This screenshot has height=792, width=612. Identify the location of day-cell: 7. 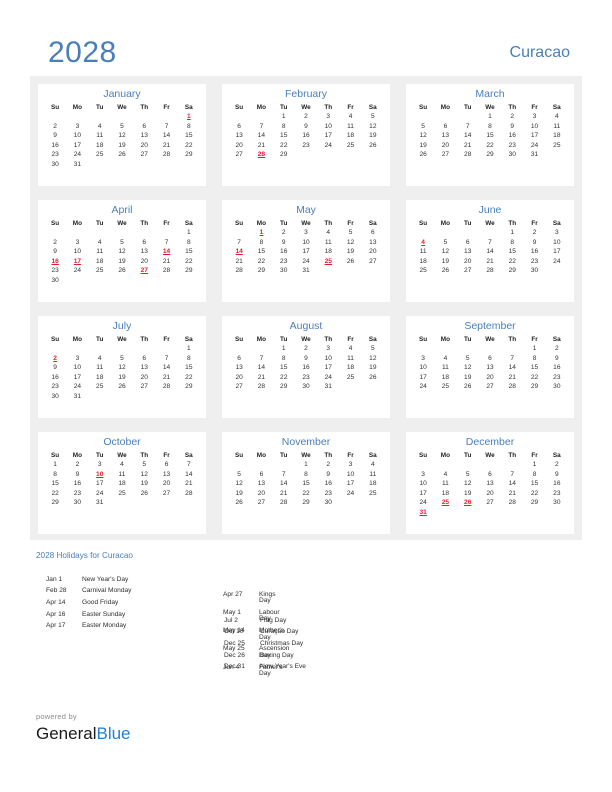
(261, 126).